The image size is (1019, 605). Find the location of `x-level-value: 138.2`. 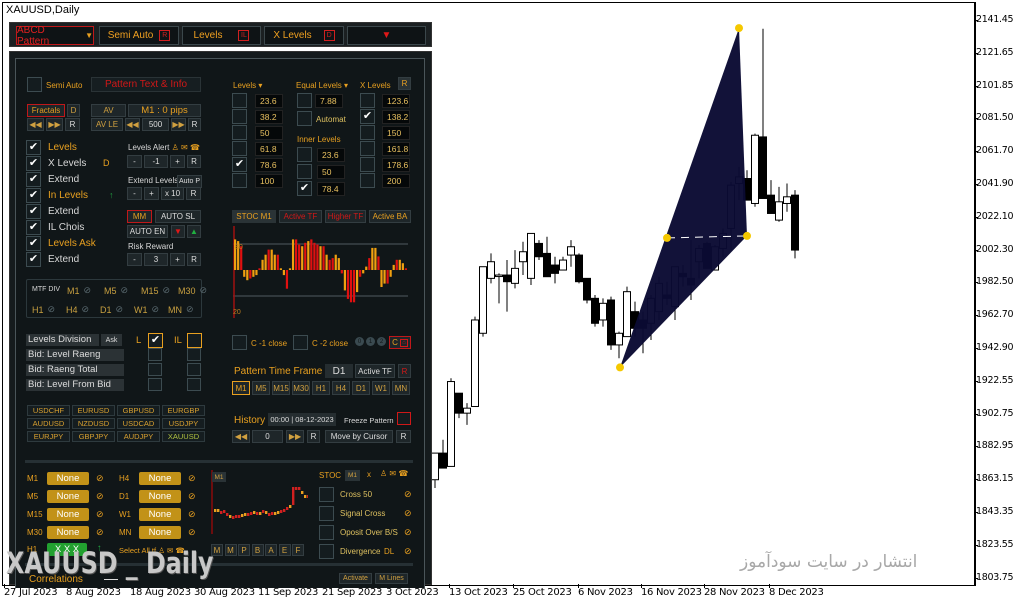

x-level-value: 138.2 is located at coordinates (396, 117).